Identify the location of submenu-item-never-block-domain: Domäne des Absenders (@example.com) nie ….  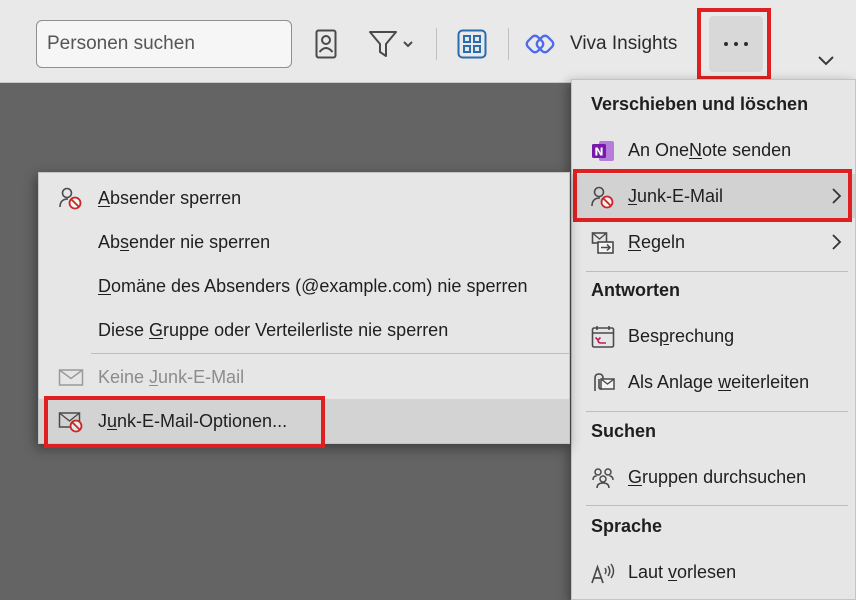
(304, 286).